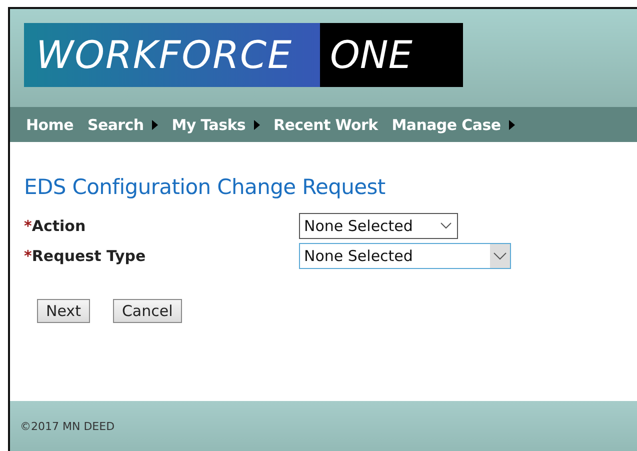  Describe the element at coordinates (122, 125) in the screenshot. I see `nav-item: Search` at that location.